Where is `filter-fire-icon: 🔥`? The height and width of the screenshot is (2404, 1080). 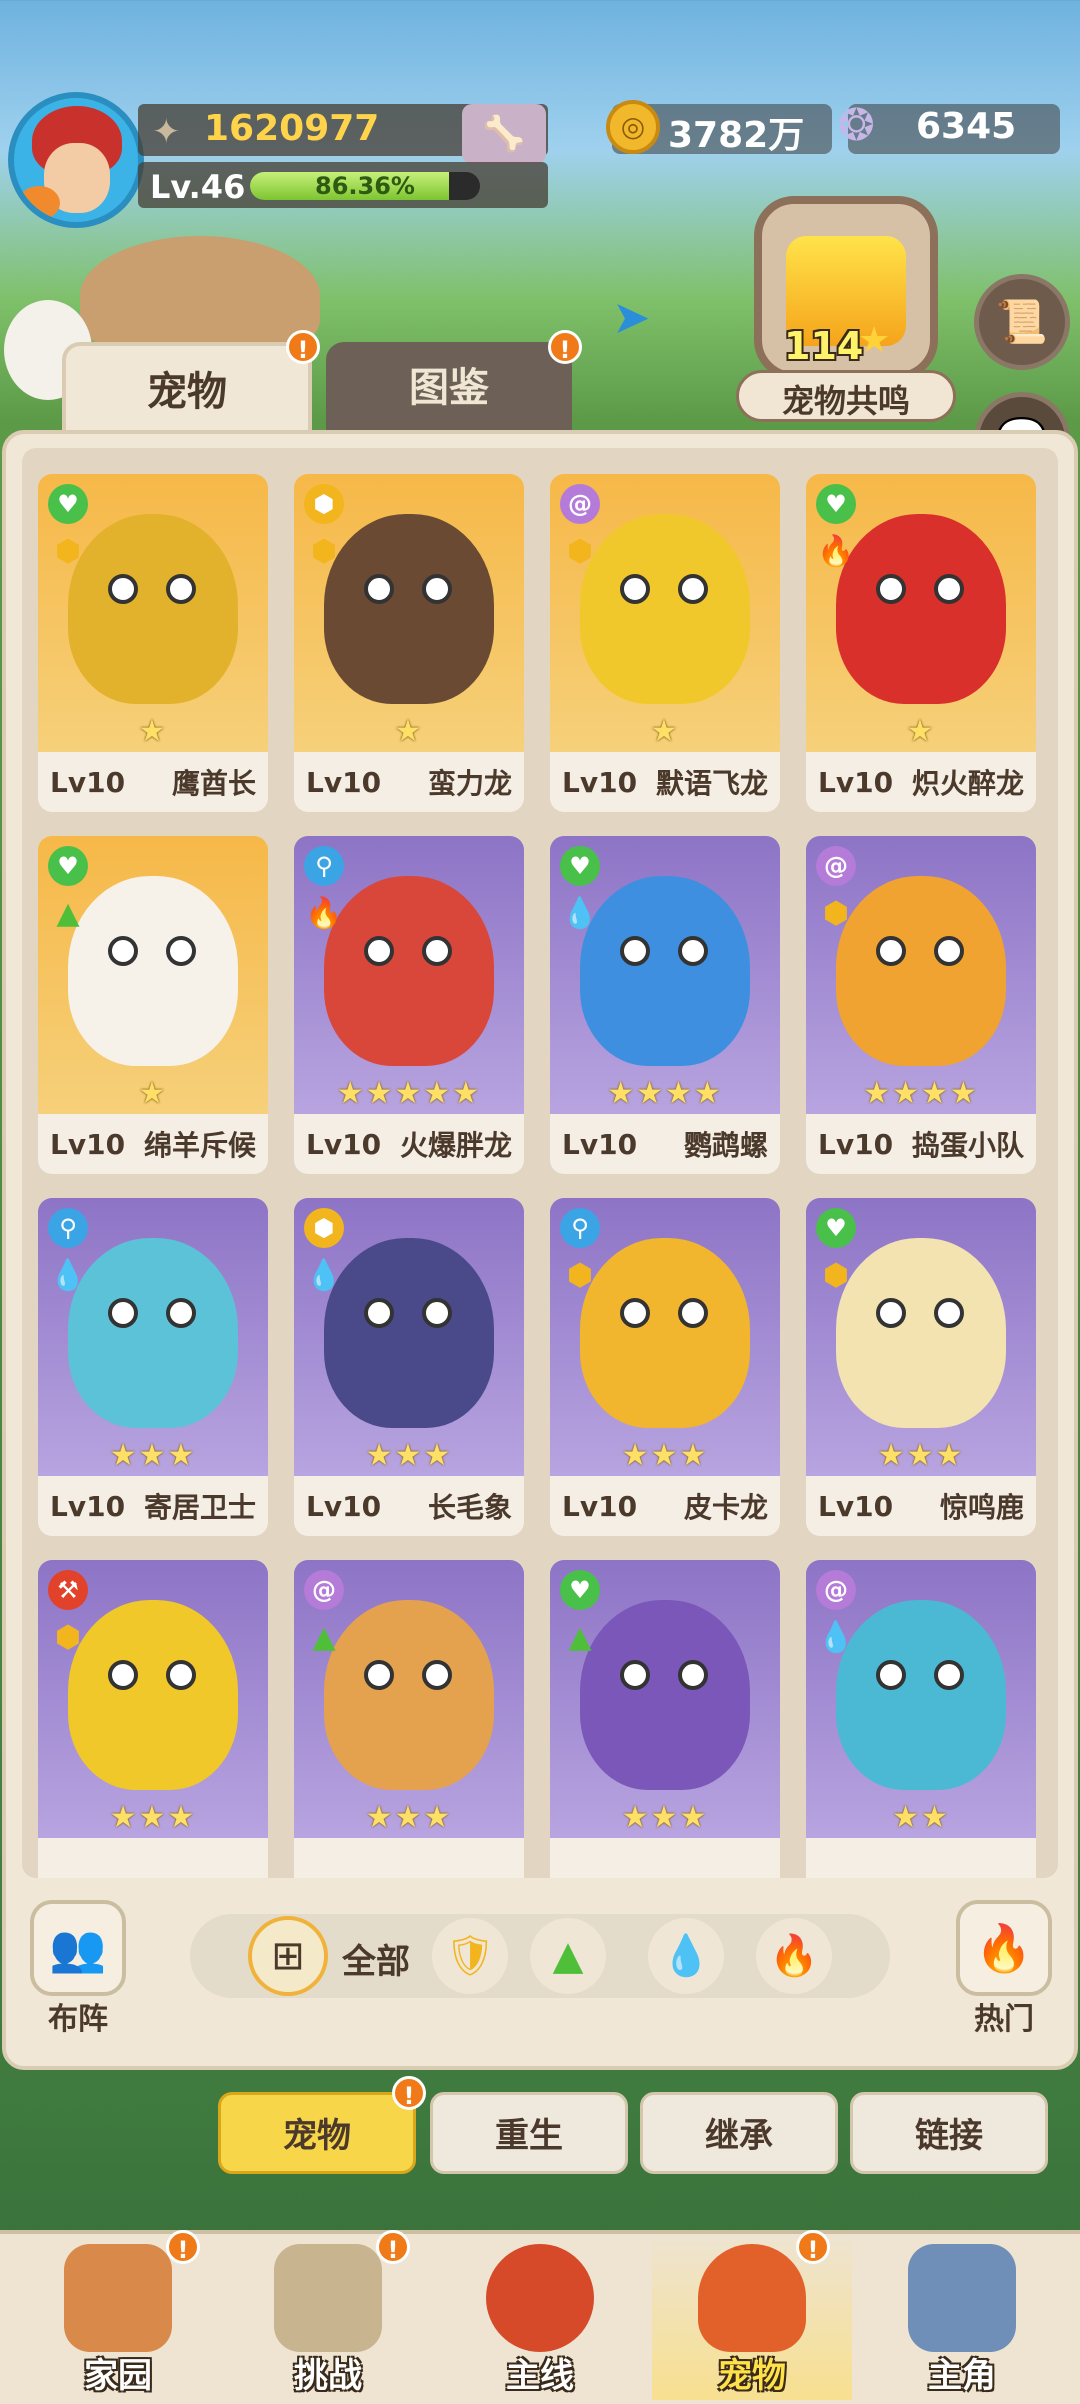 filter-fire-icon: 🔥 is located at coordinates (794, 1956).